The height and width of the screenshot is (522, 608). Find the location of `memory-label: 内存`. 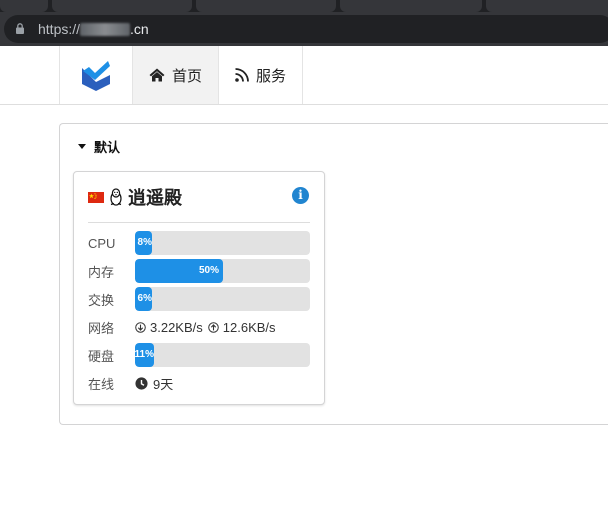

memory-label: 内存 is located at coordinates (101, 272).